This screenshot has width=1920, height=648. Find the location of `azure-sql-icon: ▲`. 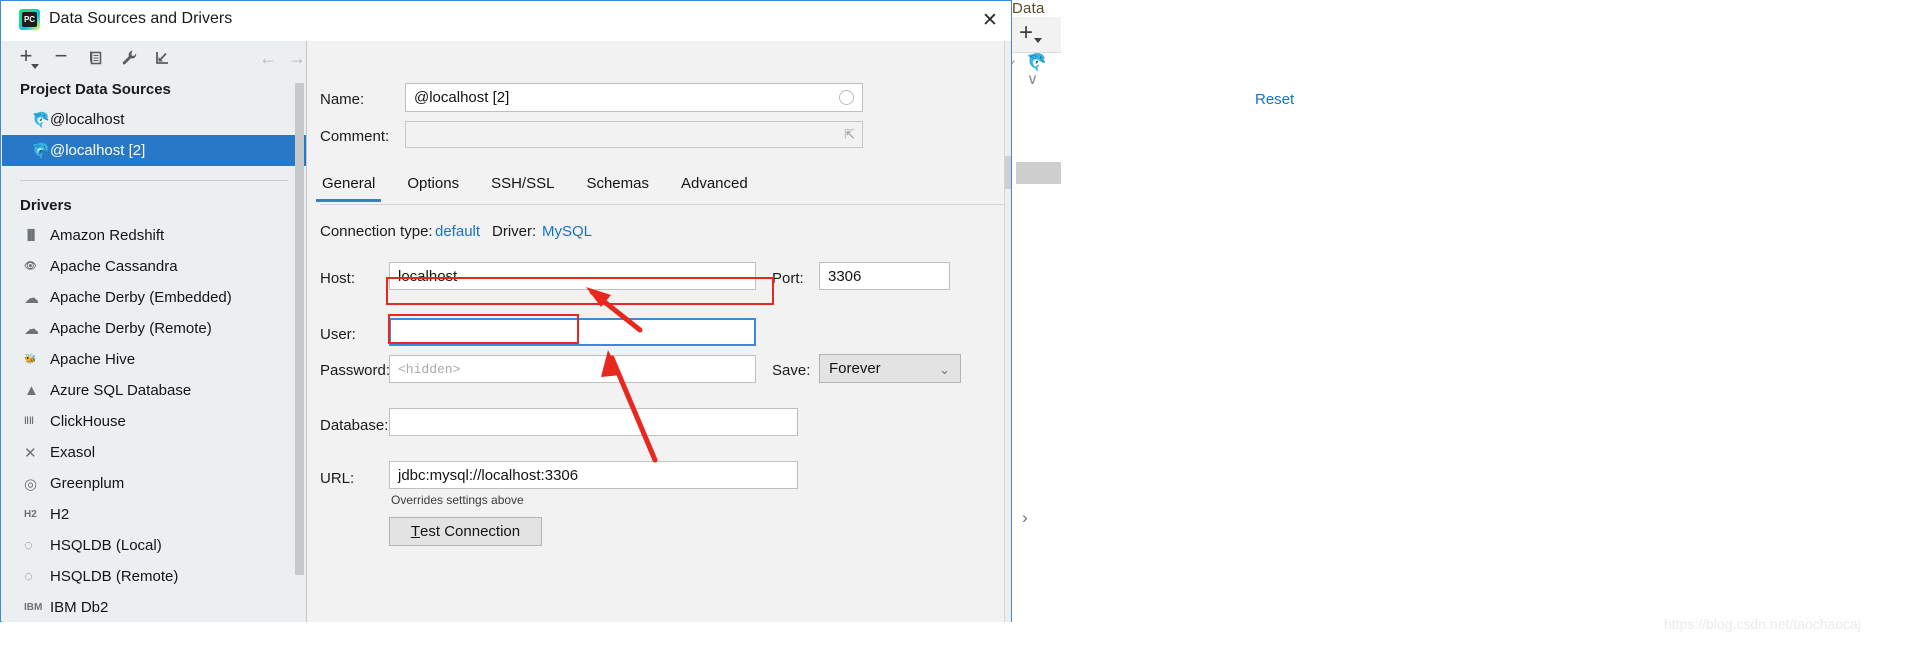

azure-sql-icon: ▲ is located at coordinates (31, 390).